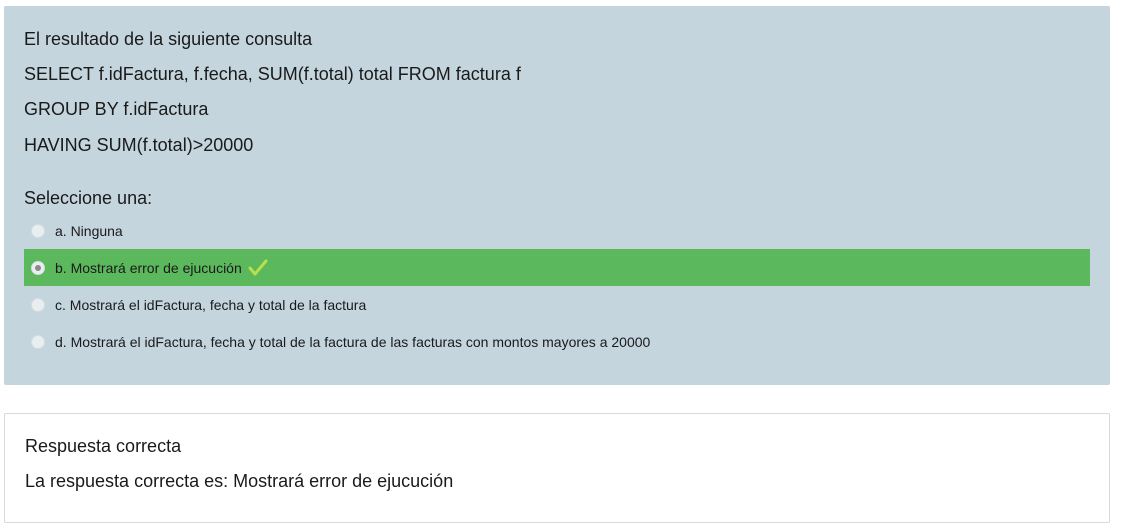  What do you see at coordinates (557, 230) in the screenshot?
I see `option-a: a. Ninguna` at bounding box center [557, 230].